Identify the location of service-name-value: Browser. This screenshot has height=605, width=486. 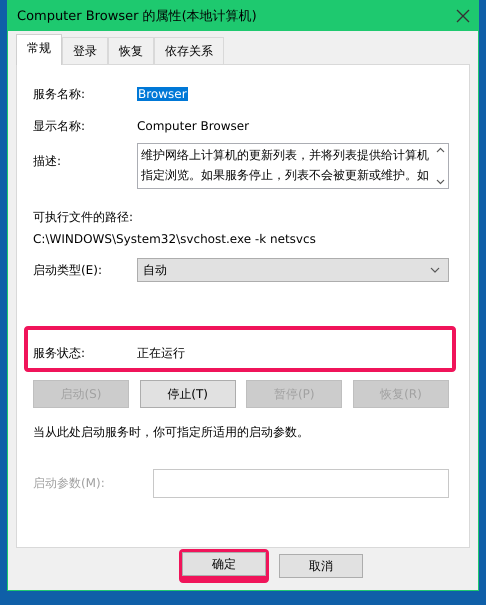
(162, 94).